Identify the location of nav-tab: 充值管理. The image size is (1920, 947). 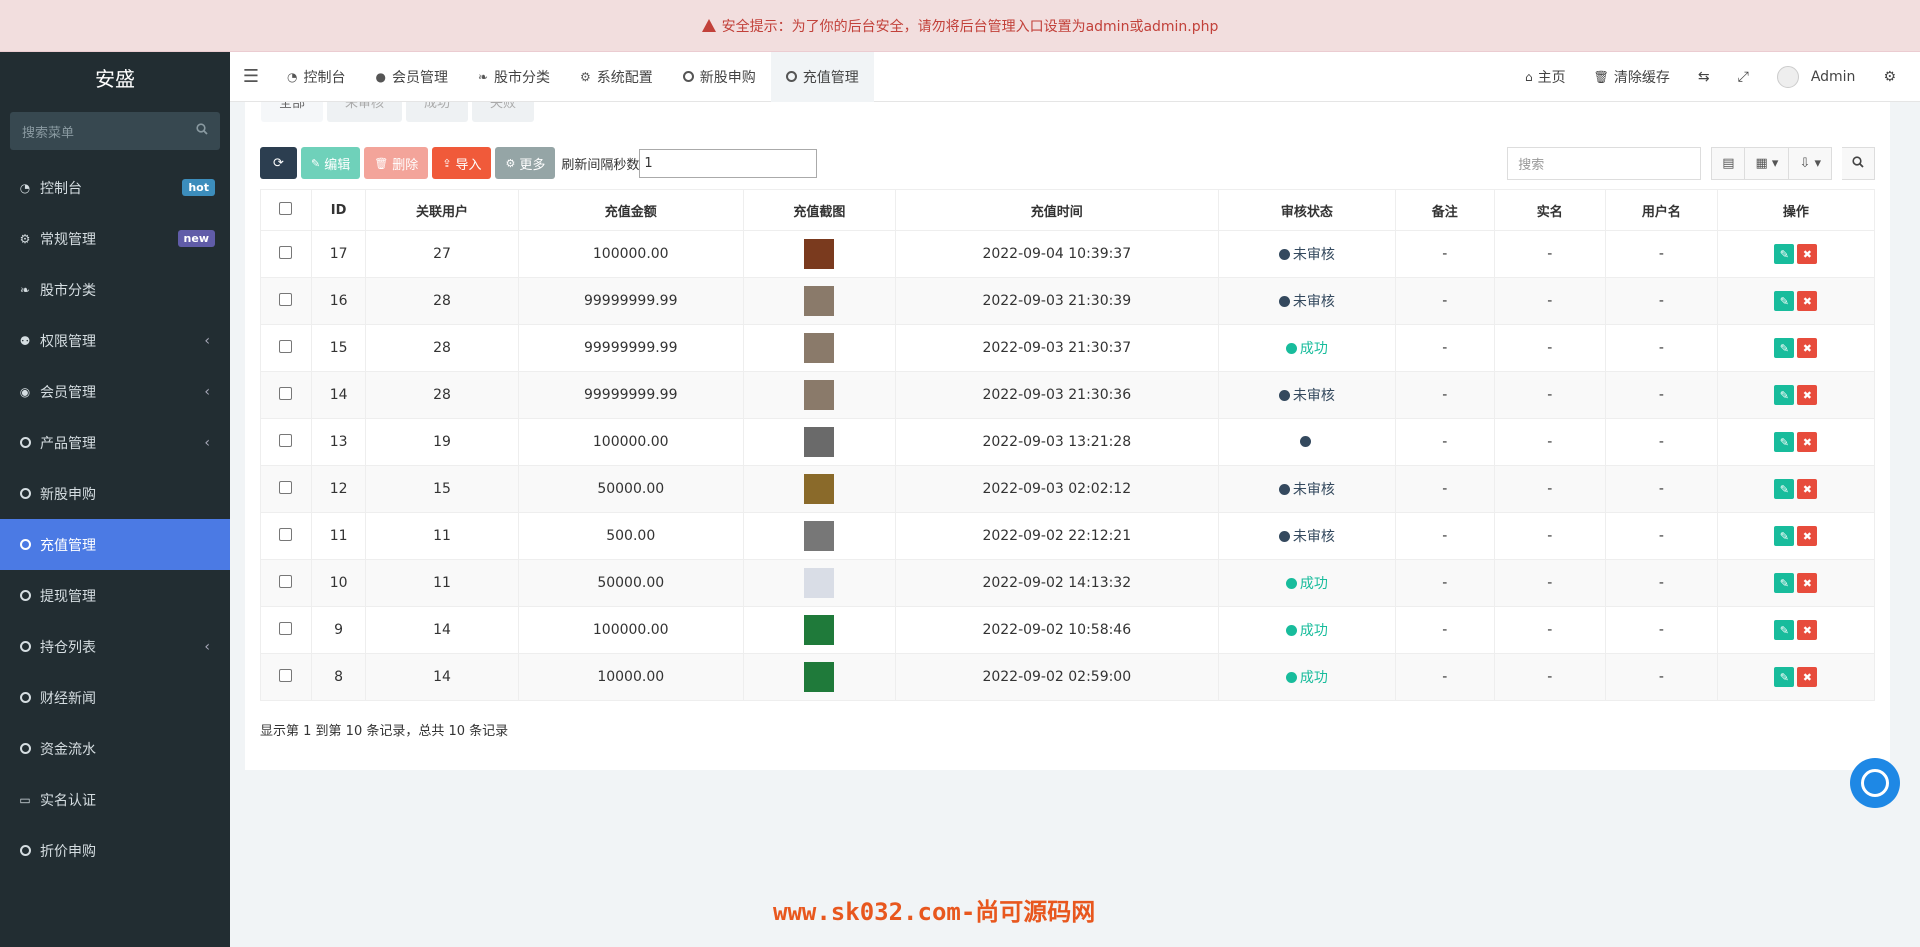
(822, 76).